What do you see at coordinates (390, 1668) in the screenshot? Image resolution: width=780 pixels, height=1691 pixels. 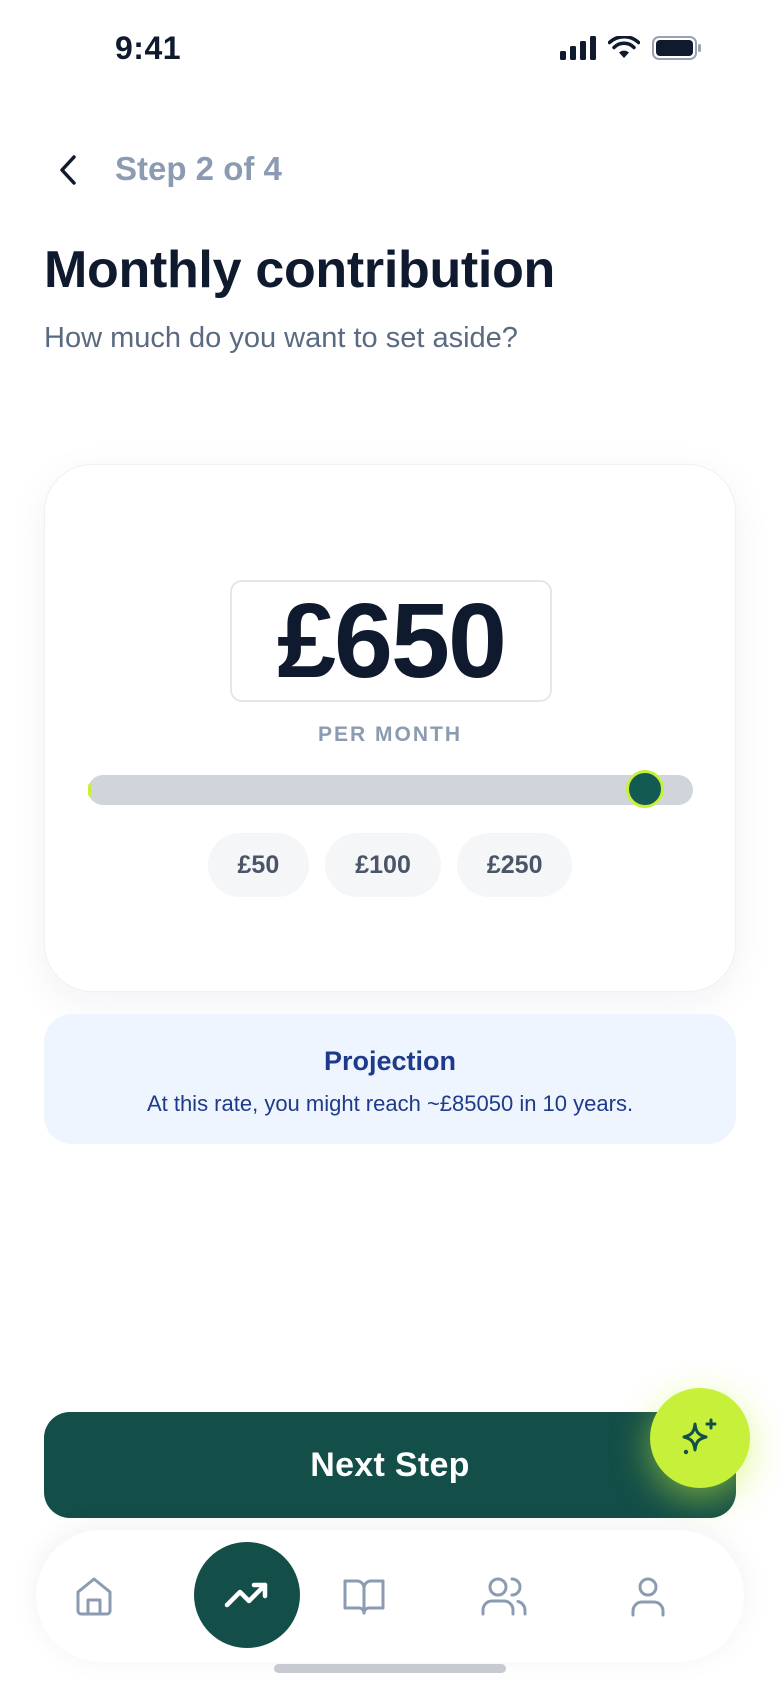 I see `home-indicator` at bounding box center [390, 1668].